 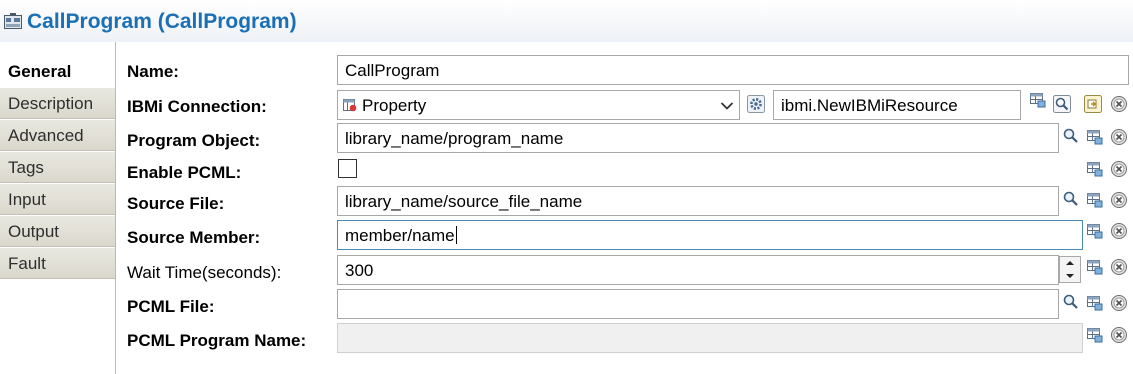 I want to click on edit-resource-icon, so click(x=1093, y=104).